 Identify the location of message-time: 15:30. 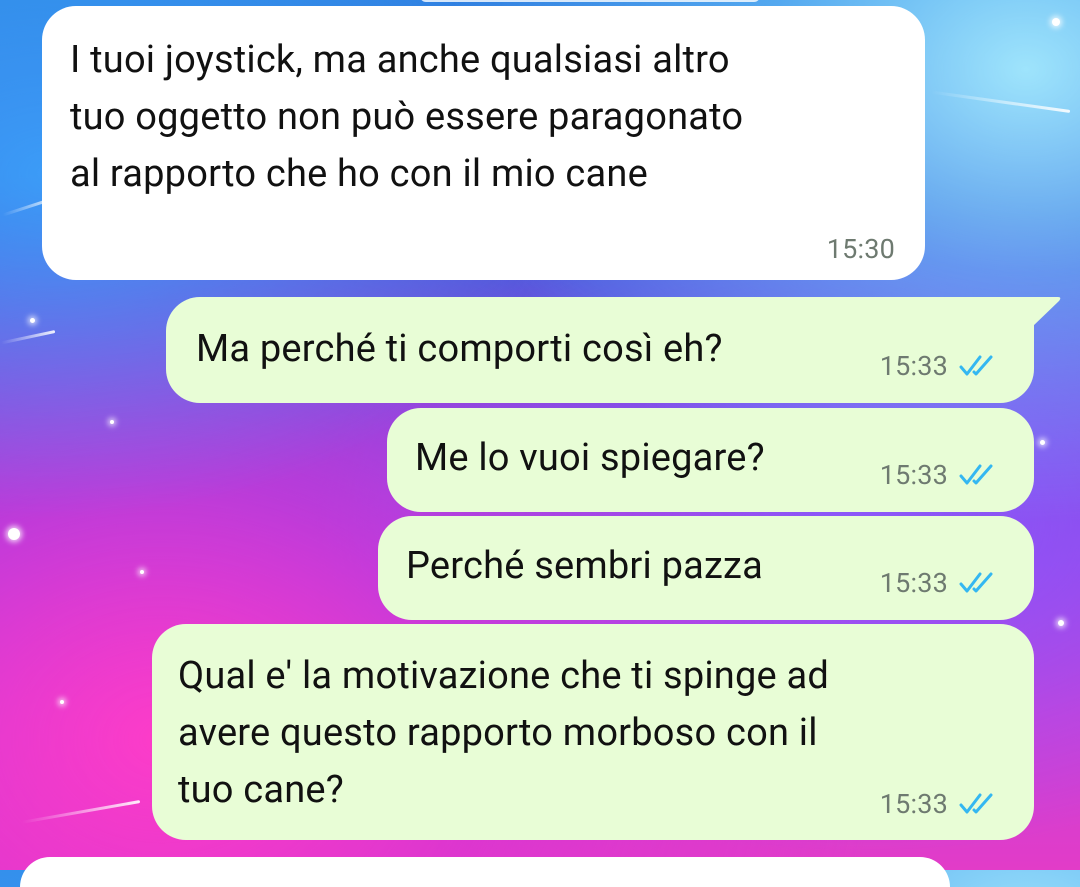
(860, 249).